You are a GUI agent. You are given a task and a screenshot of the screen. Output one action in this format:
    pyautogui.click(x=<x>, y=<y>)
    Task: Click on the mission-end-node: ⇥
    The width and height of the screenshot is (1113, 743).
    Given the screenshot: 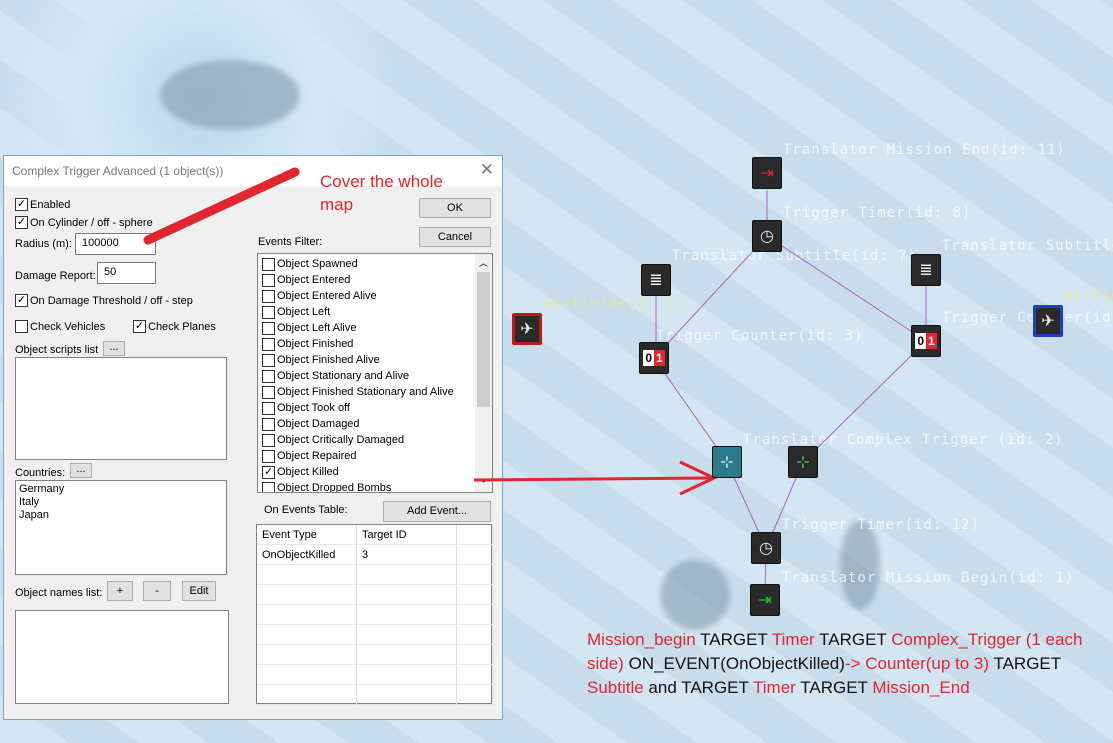 What is the action you would take?
    pyautogui.click(x=767, y=173)
    